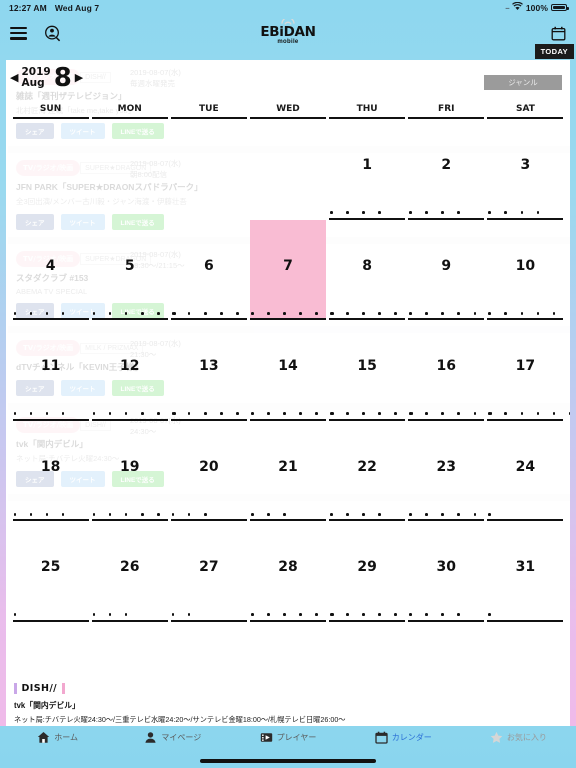  I want to click on calendar-day-cell: 4, so click(50, 270).